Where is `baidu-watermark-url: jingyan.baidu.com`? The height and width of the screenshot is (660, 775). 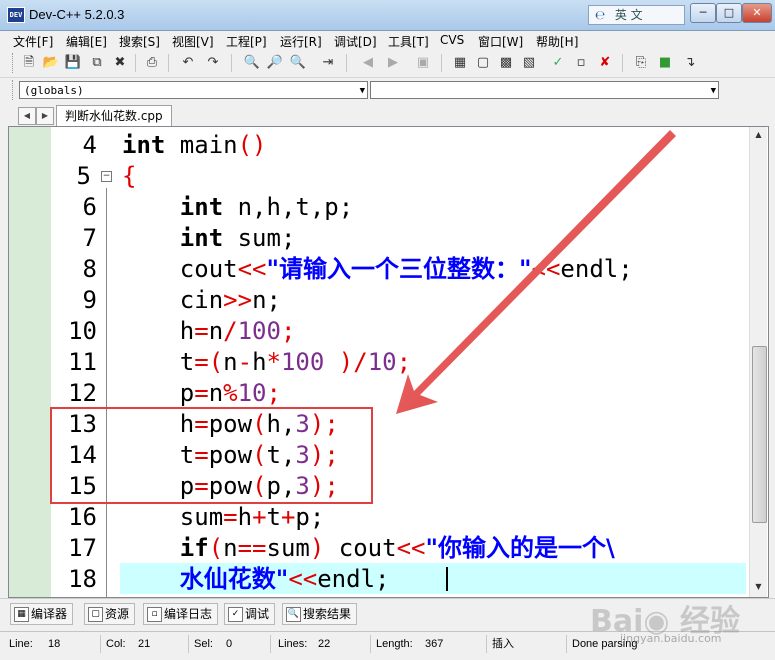 baidu-watermark-url: jingyan.baidu.com is located at coordinates (671, 638).